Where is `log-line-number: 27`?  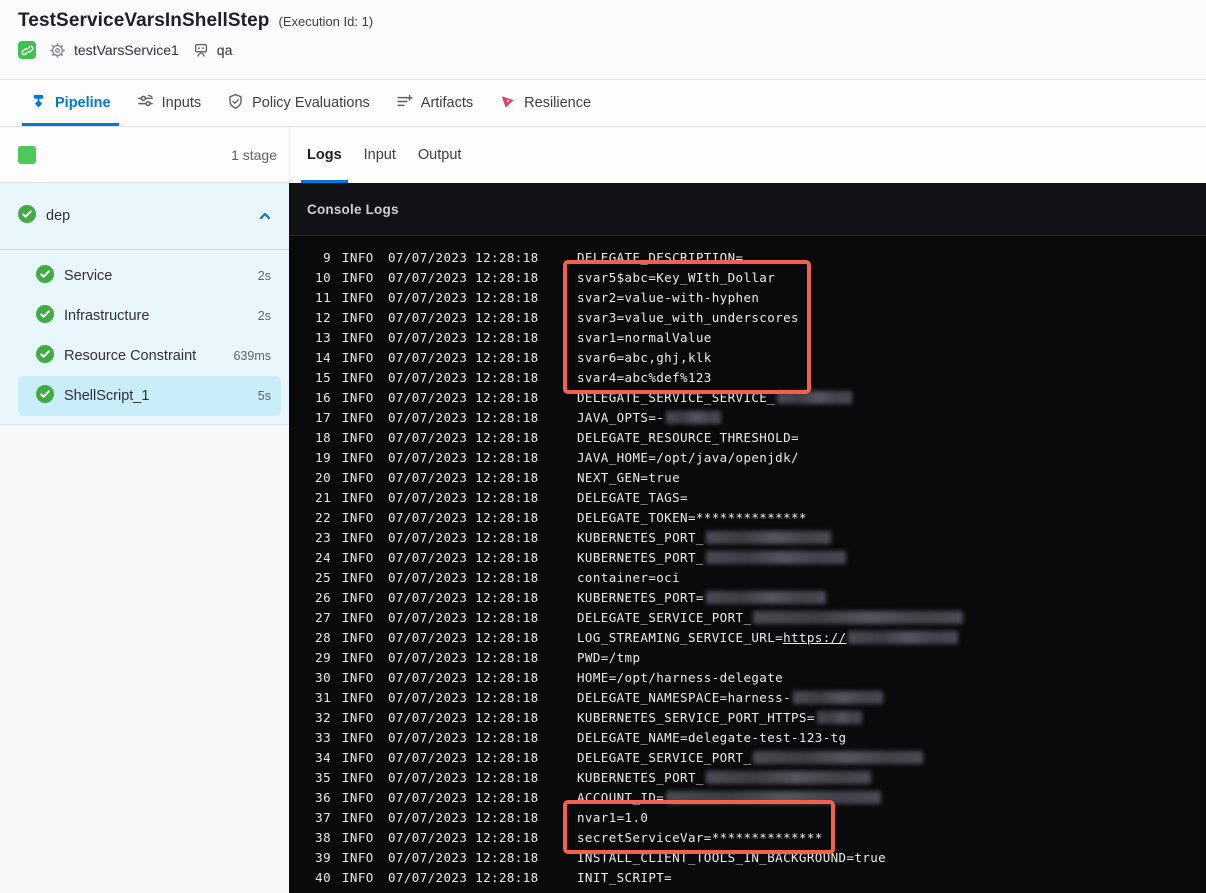 log-line-number: 27 is located at coordinates (323, 617).